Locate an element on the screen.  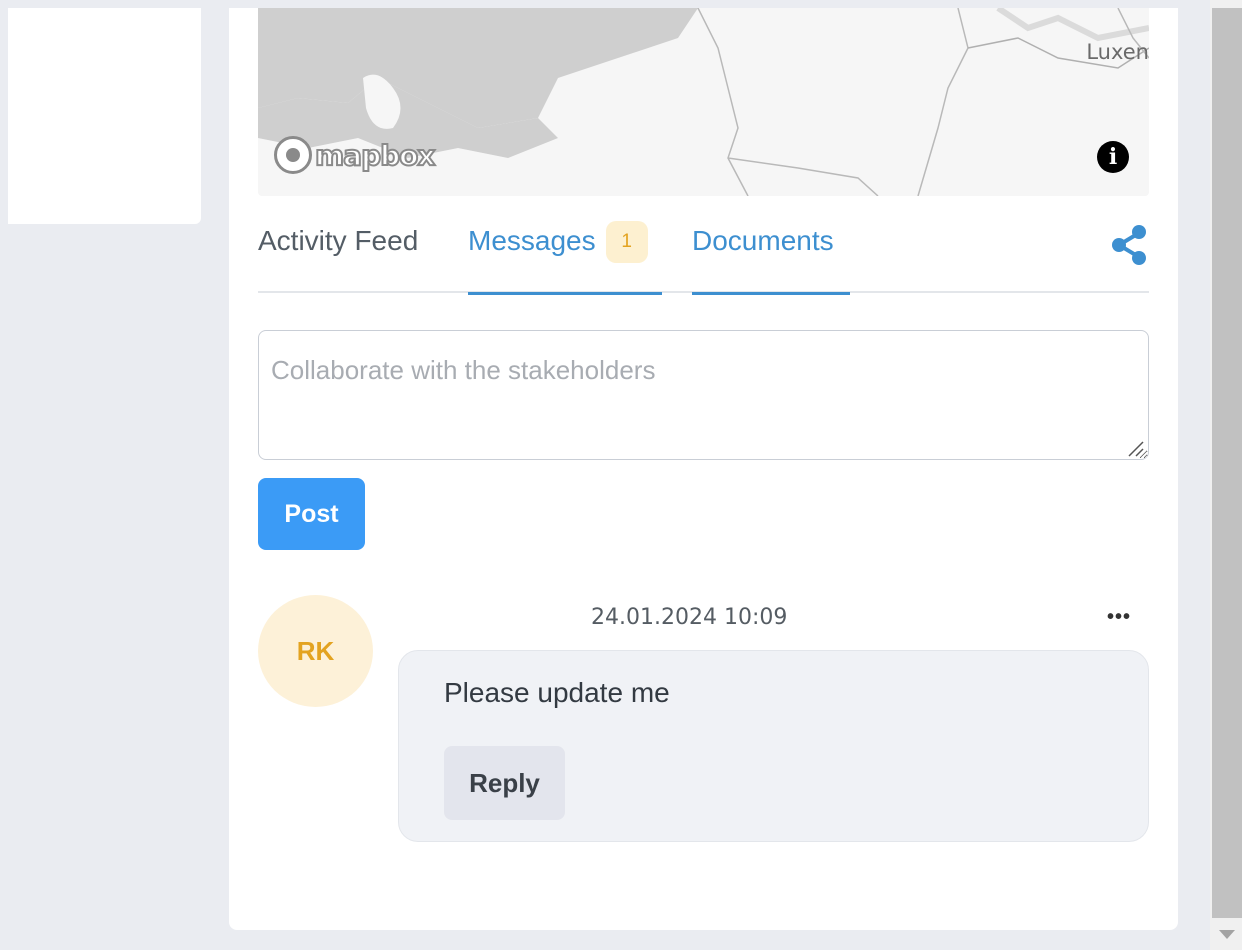
post-button: Post is located at coordinates (311, 514).